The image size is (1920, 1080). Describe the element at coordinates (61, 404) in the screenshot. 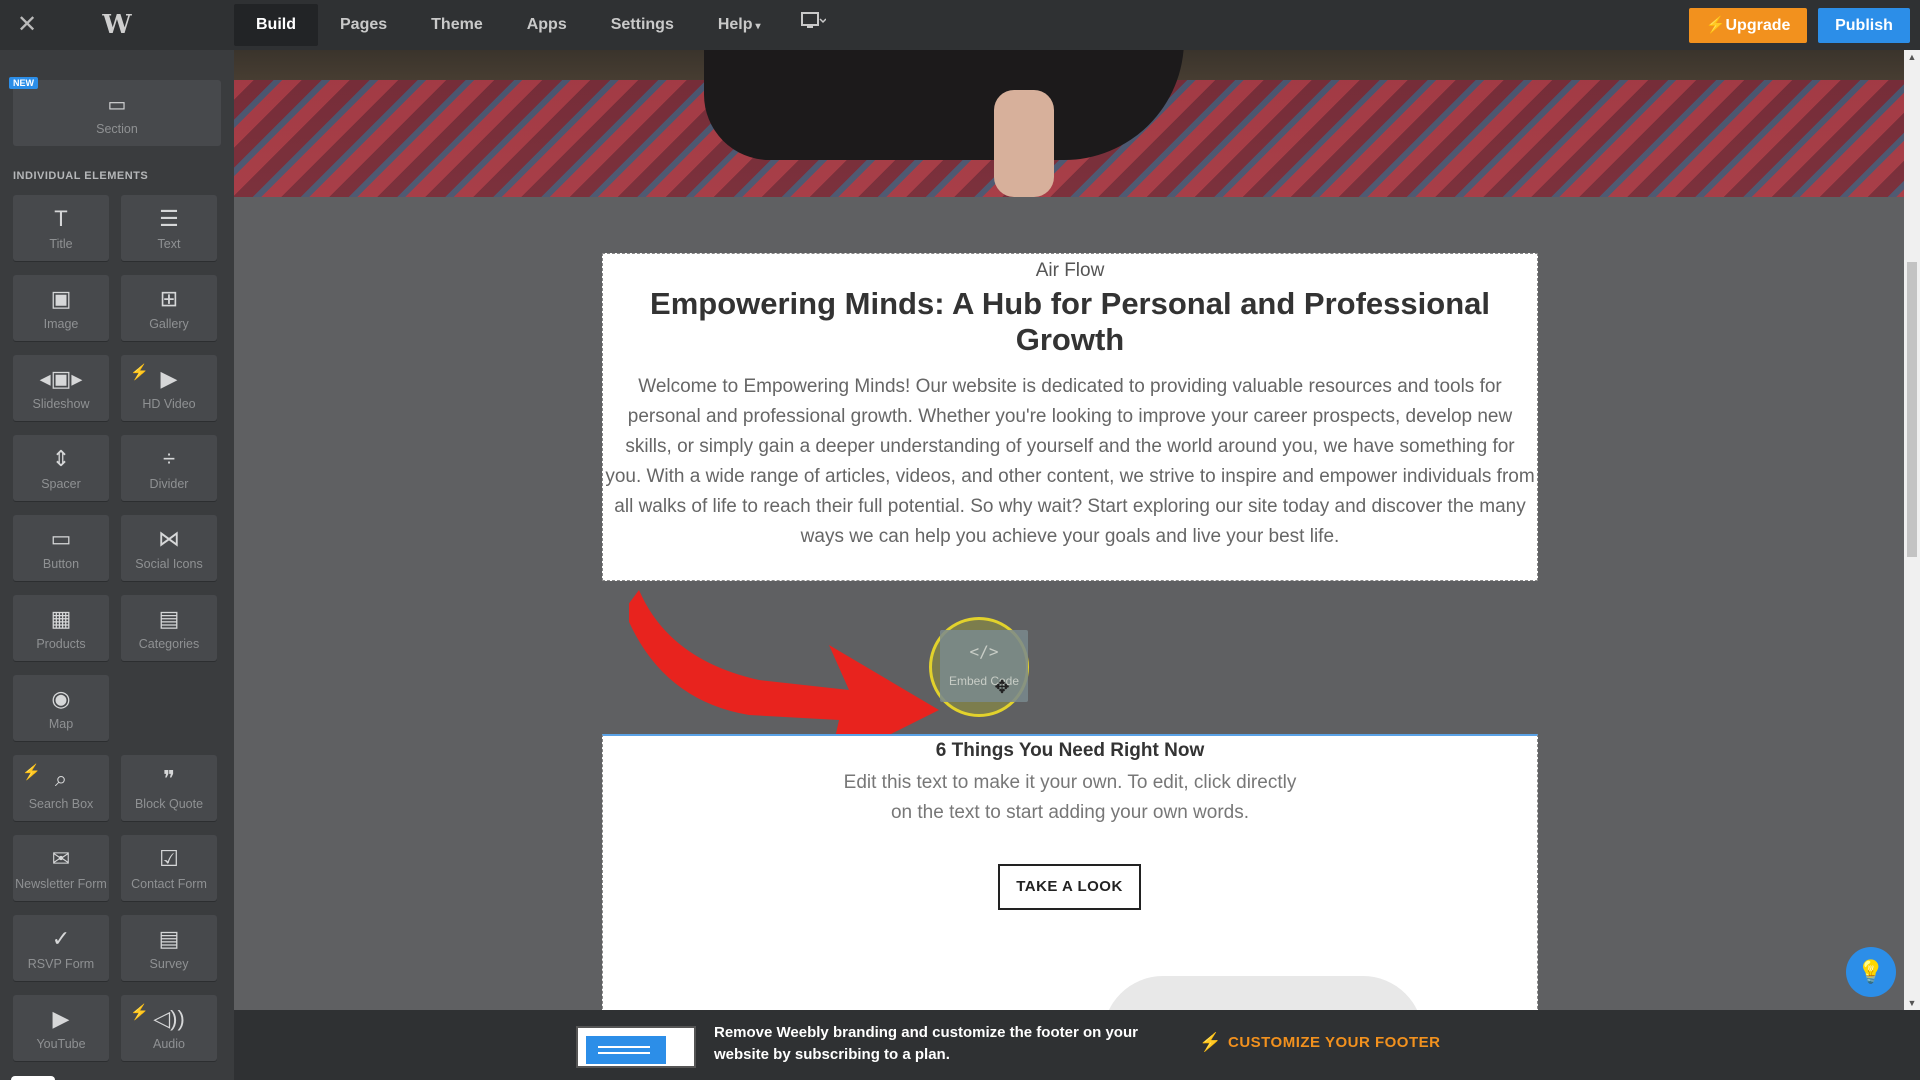

I see `sidebar-element-label: Slideshow` at that location.